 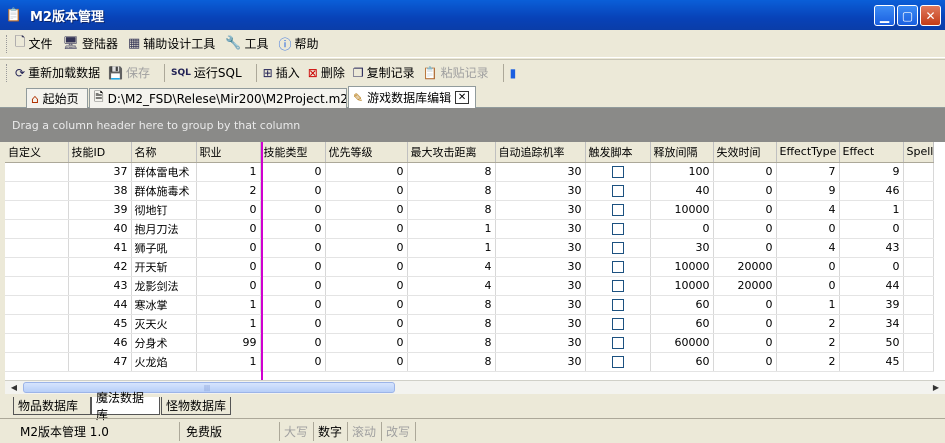 What do you see at coordinates (871, 305) in the screenshot?
I see `cell-effect: 39` at bounding box center [871, 305].